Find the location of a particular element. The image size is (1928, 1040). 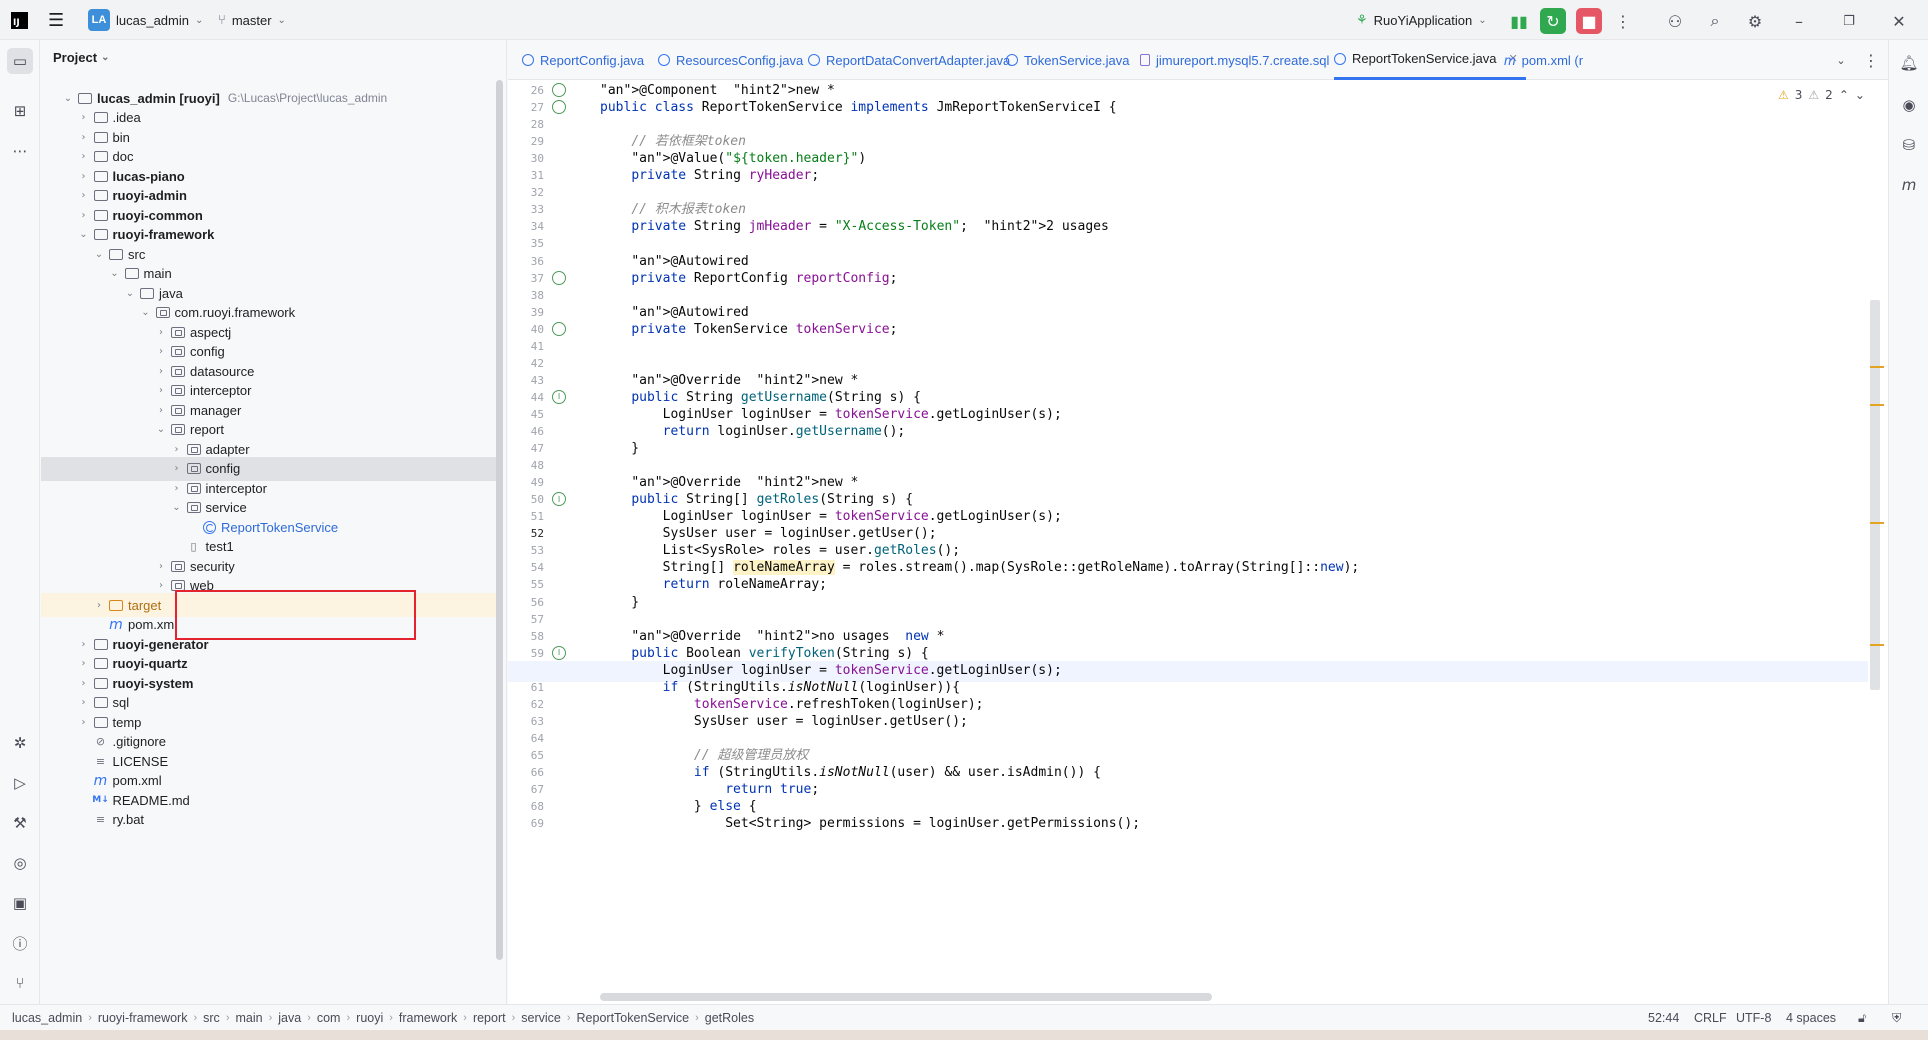

search-icon: ⌕ is located at coordinates (1715, 21).